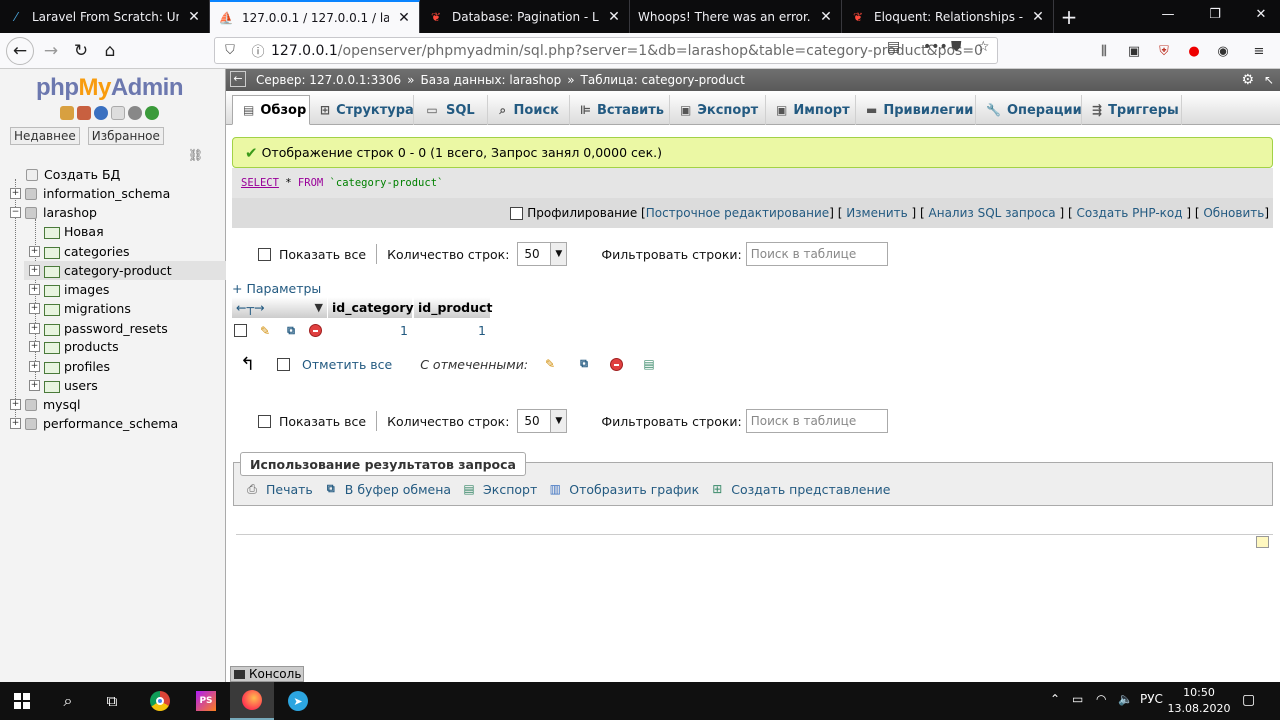  What do you see at coordinates (663, 80) in the screenshot?
I see `breadcrumb-table: Таблица: category-product` at bounding box center [663, 80].